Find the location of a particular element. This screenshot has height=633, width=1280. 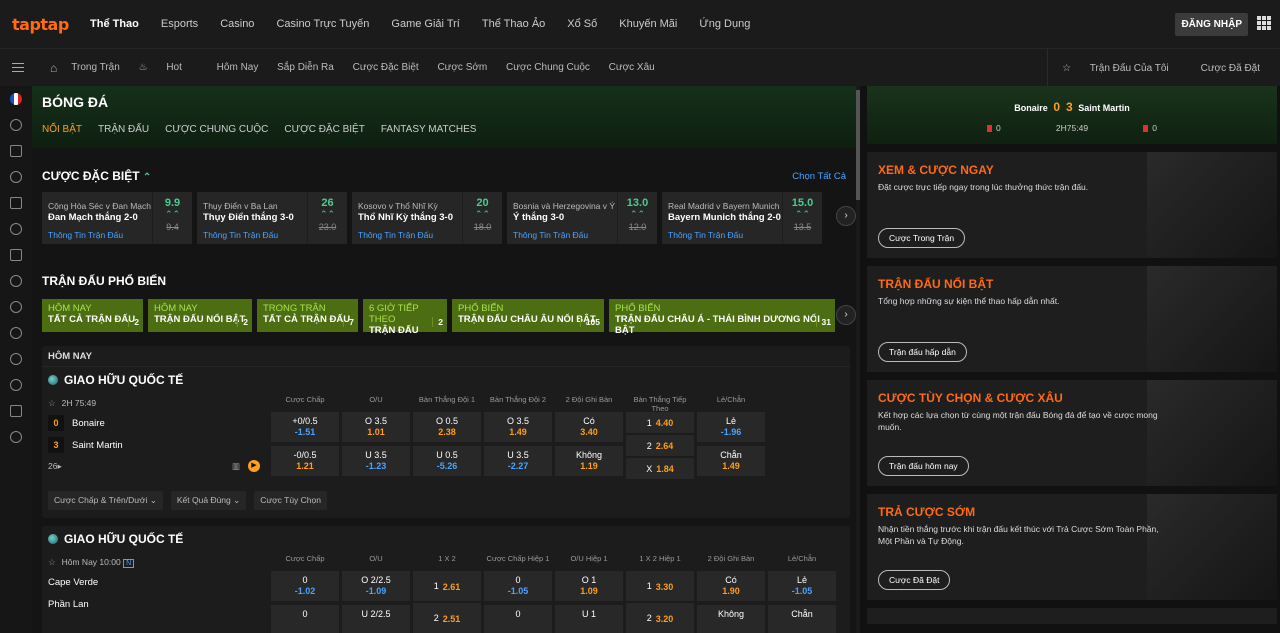

runner-icon is located at coordinates (16, 255).